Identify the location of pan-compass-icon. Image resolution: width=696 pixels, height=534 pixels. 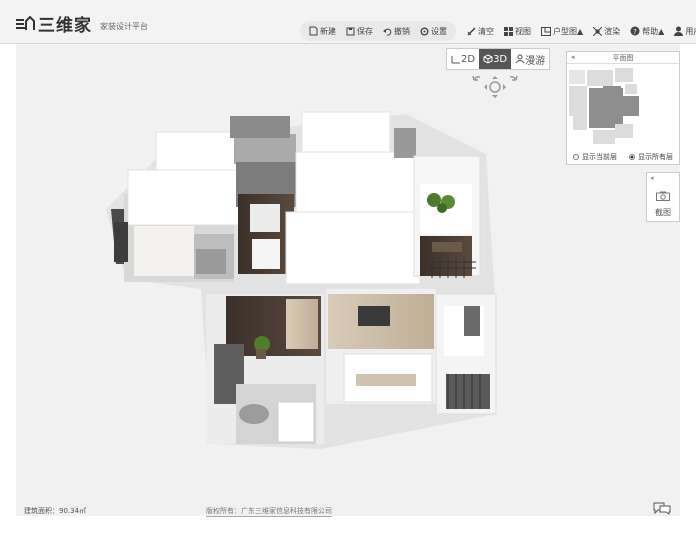
(495, 87).